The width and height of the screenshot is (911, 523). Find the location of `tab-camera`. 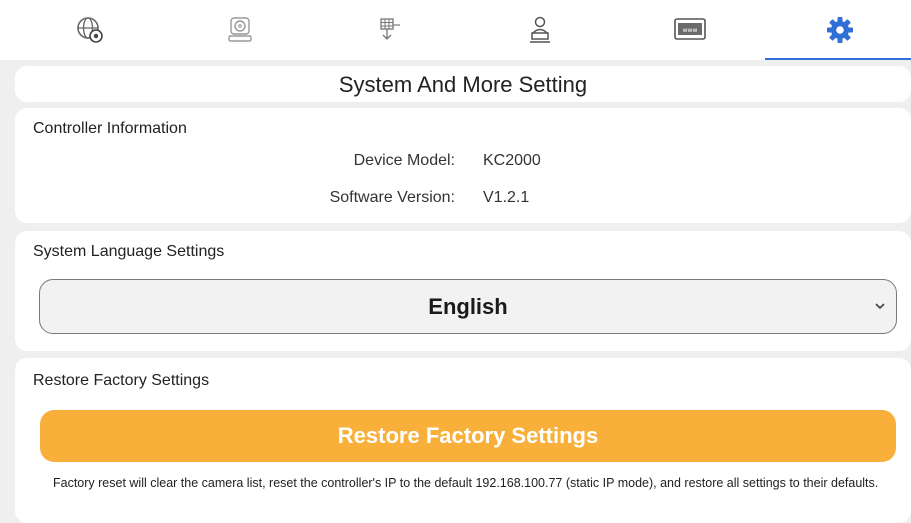

tab-camera is located at coordinates (240, 30).